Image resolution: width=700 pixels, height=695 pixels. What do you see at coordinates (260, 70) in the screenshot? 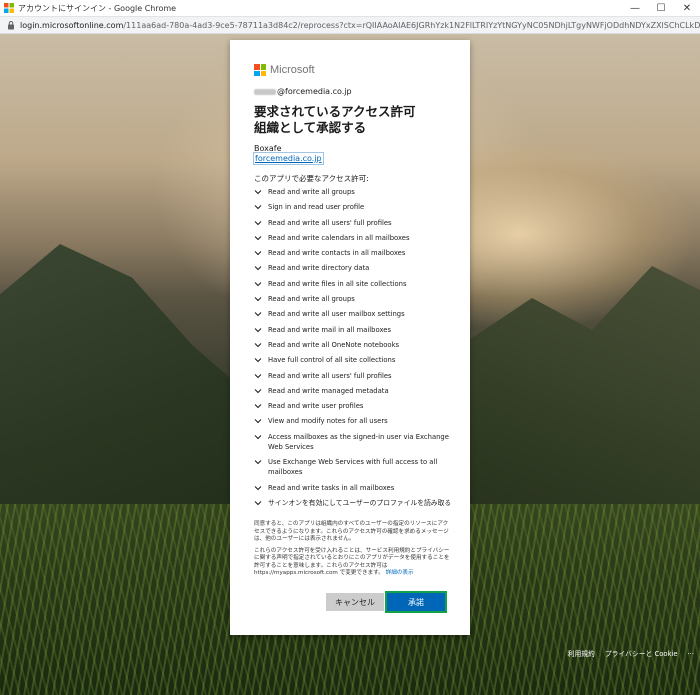
I see `microsoft-logo-icon` at bounding box center [260, 70].